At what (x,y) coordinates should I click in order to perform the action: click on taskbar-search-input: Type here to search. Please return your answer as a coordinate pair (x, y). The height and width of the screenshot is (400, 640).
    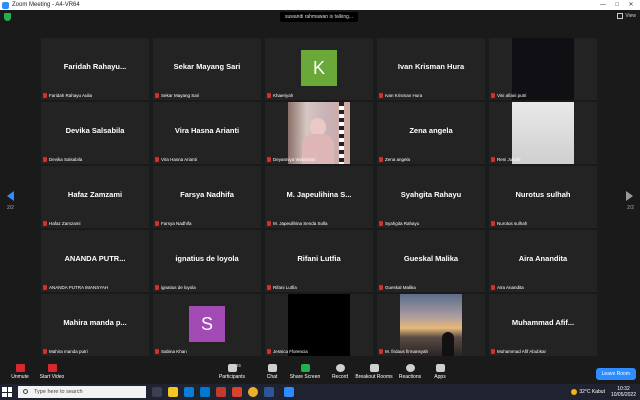
    Looking at the image, I should click on (82, 392).